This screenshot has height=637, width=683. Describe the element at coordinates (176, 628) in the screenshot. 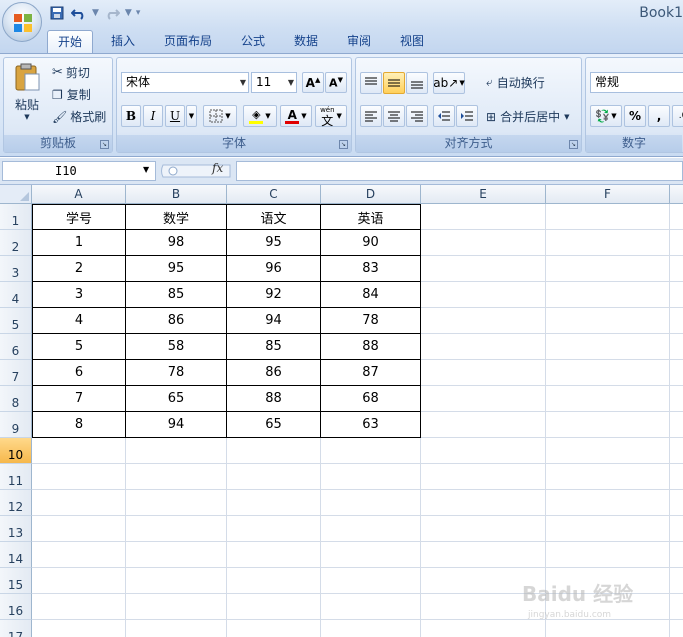

I see `cell-b17` at that location.